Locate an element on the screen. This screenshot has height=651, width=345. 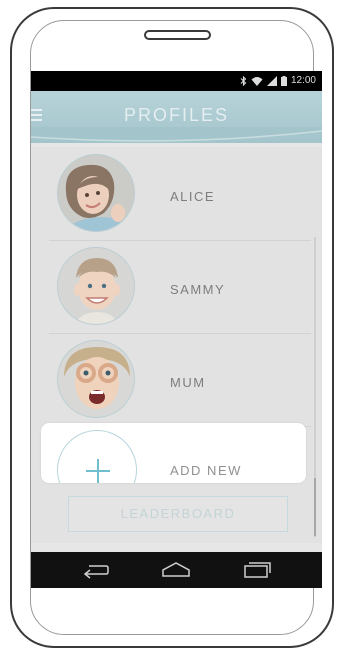
profile-name: MUM is located at coordinates (188, 382).